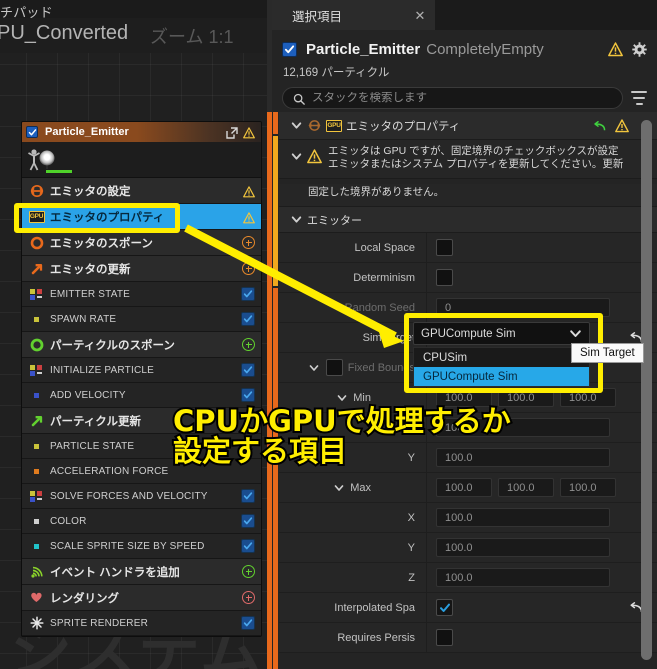  What do you see at coordinates (47, 159) in the screenshot?
I see `emitter-thumbnail` at bounding box center [47, 159].